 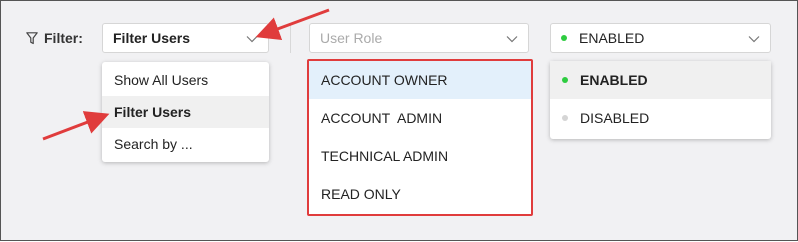 I want to click on filter-label: Filter:, so click(x=54, y=38).